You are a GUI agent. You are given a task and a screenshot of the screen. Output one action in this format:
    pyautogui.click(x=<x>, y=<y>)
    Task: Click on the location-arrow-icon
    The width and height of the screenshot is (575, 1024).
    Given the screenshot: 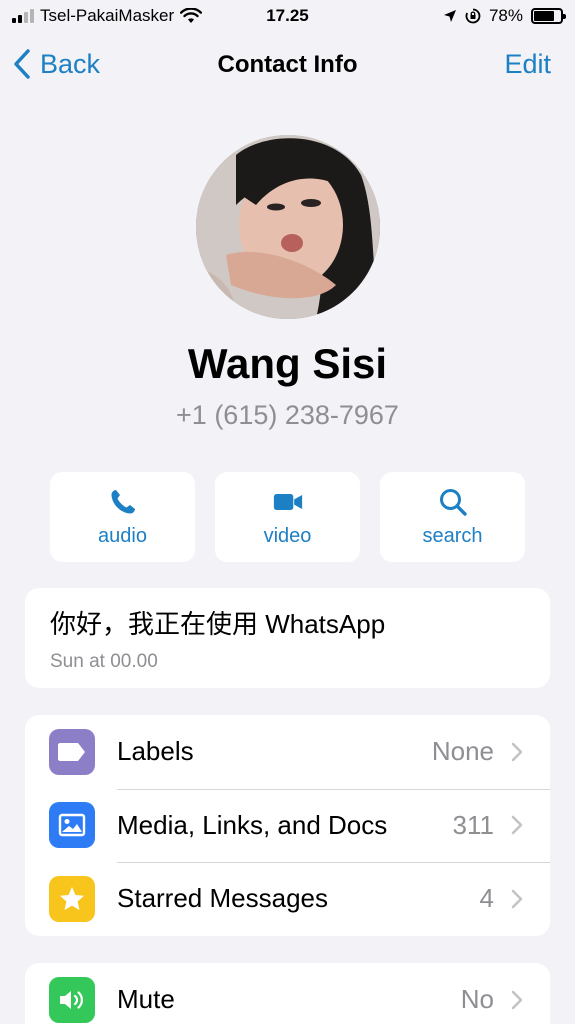 What is the action you would take?
    pyautogui.click(x=449, y=16)
    